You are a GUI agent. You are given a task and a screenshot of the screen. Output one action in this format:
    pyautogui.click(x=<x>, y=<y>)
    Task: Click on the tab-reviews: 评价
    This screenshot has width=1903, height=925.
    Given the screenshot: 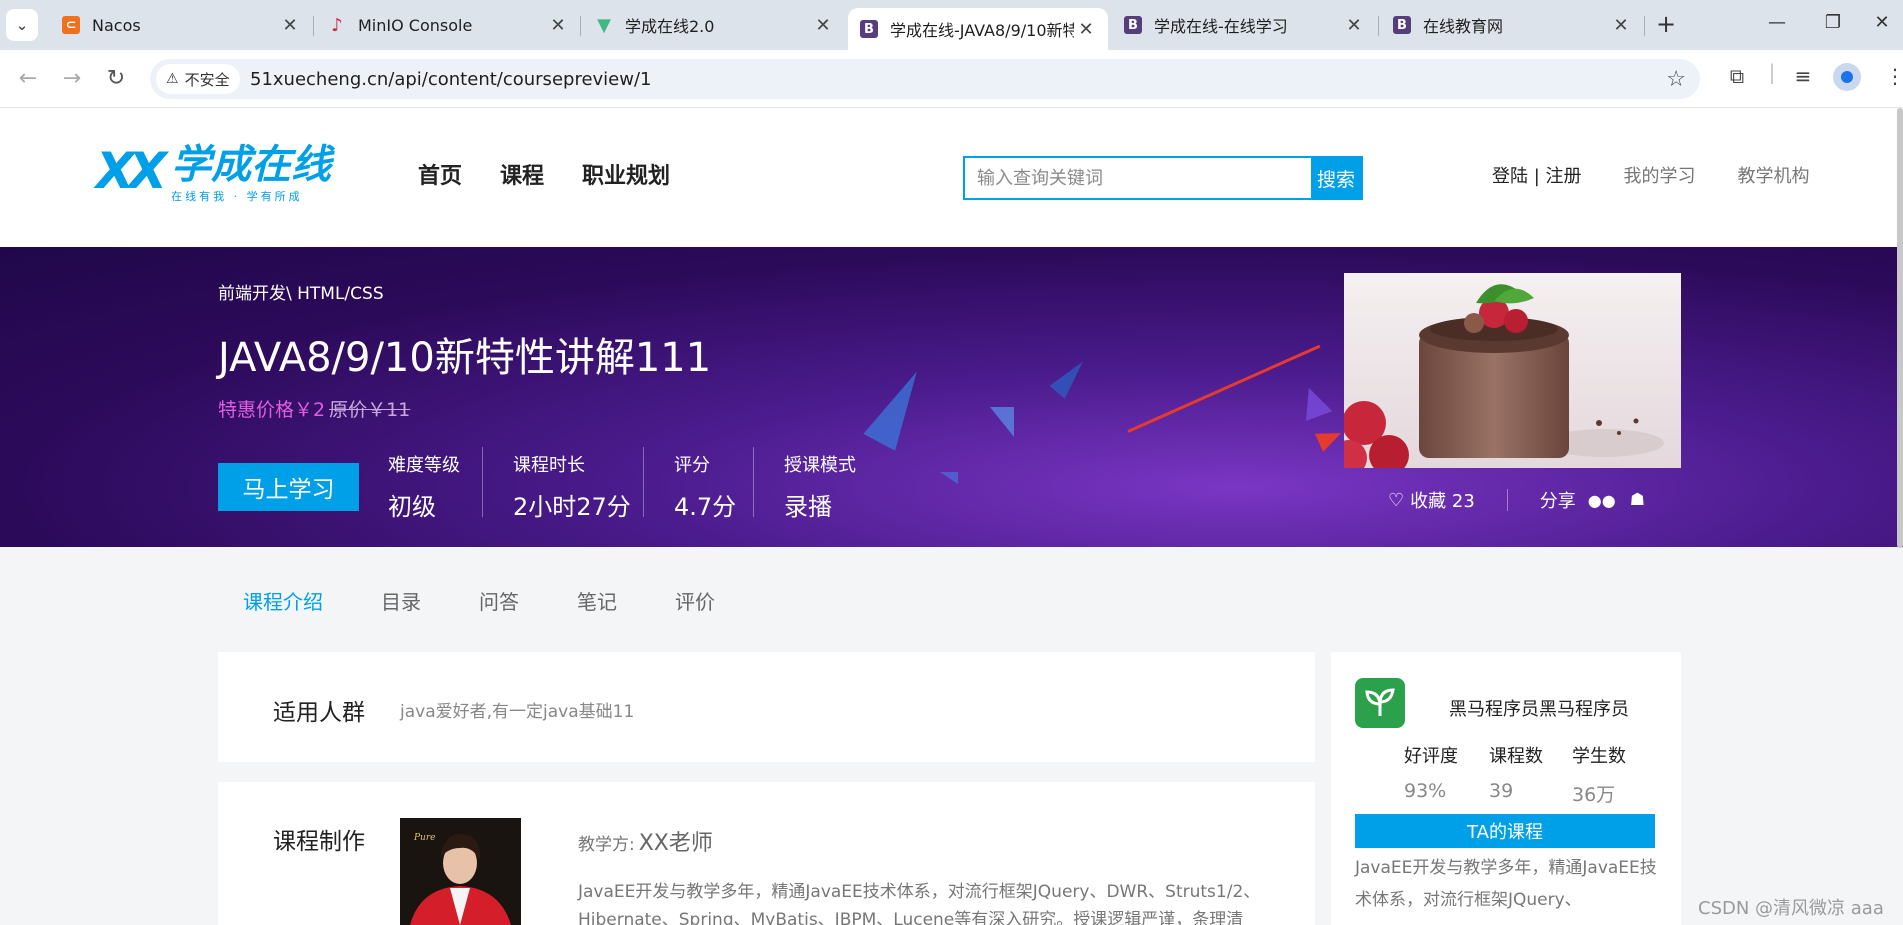 What is the action you would take?
    pyautogui.click(x=695, y=600)
    